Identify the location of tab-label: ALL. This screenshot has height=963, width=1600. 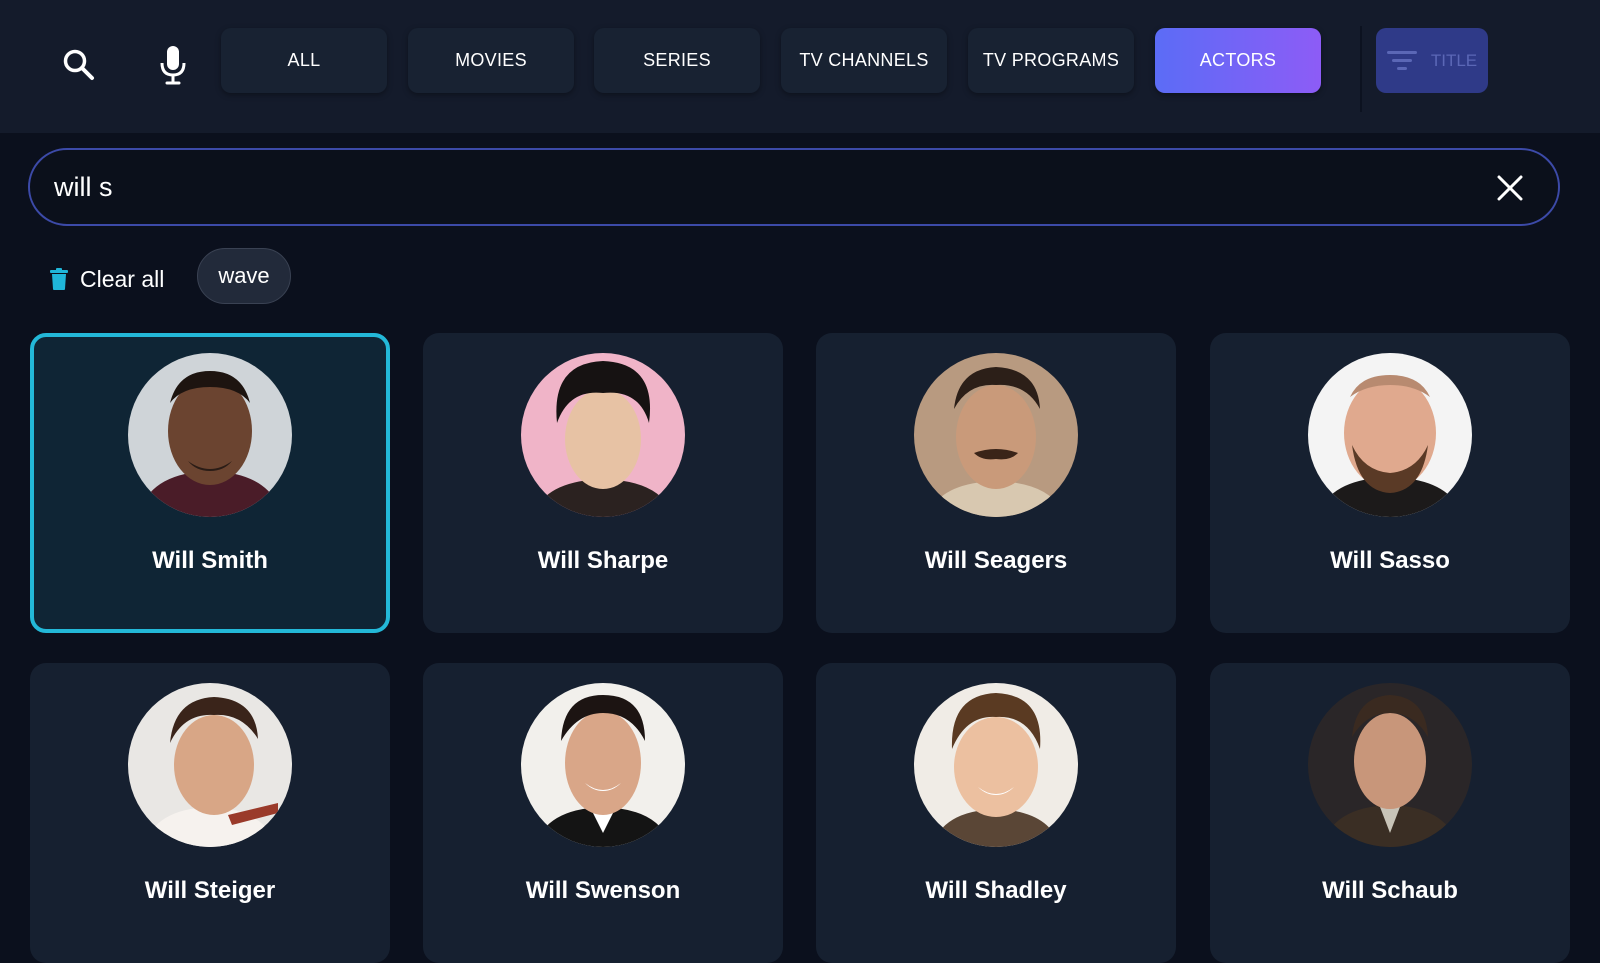
(304, 60).